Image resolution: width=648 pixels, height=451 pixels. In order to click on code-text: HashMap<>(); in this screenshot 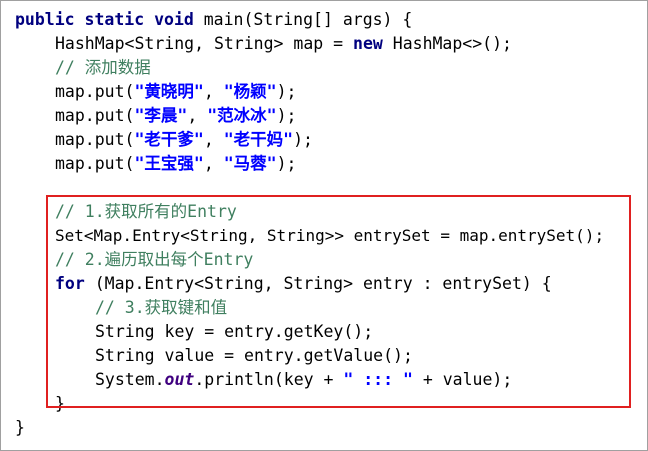, I will do `click(447, 43)`.